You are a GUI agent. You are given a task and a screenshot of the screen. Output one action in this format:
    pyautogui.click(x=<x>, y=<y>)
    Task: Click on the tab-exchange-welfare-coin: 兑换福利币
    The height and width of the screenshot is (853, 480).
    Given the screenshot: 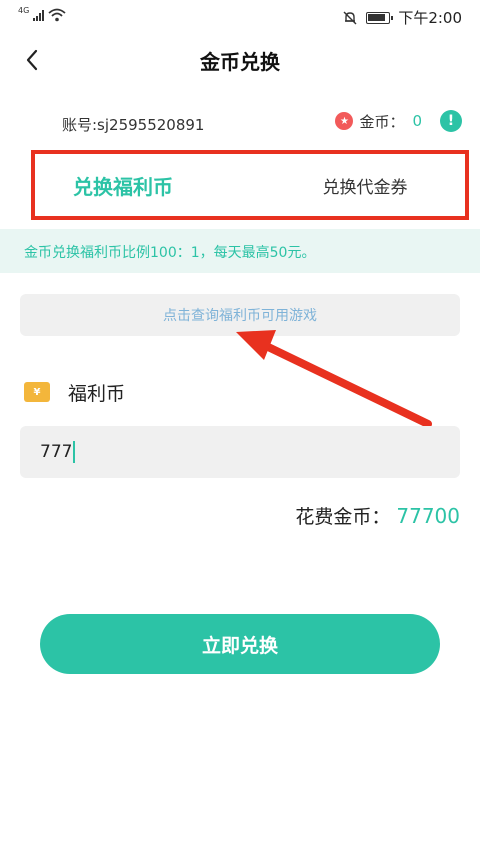 What is the action you would take?
    pyautogui.click(x=123, y=185)
    